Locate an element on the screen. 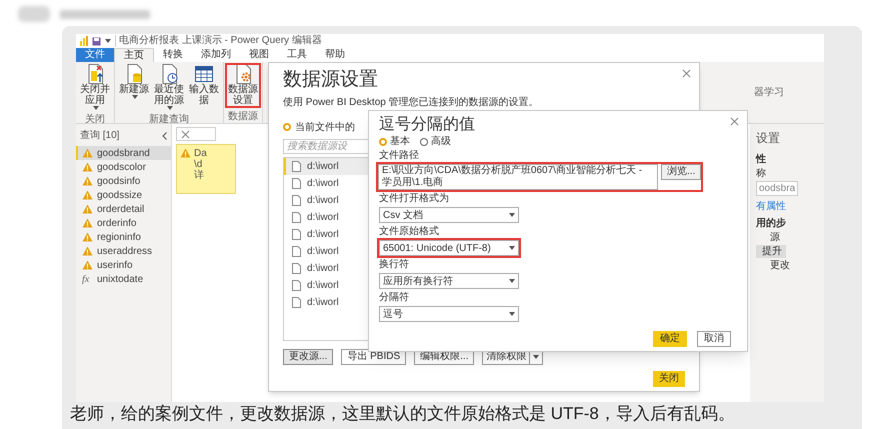  field-label: 分隔符 is located at coordinates (394, 298).